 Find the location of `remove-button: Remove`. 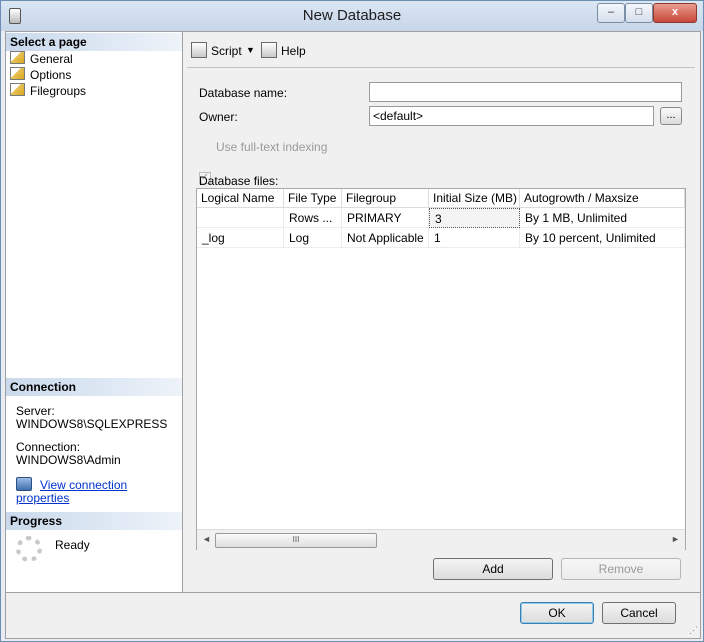

remove-button: Remove is located at coordinates (621, 569).